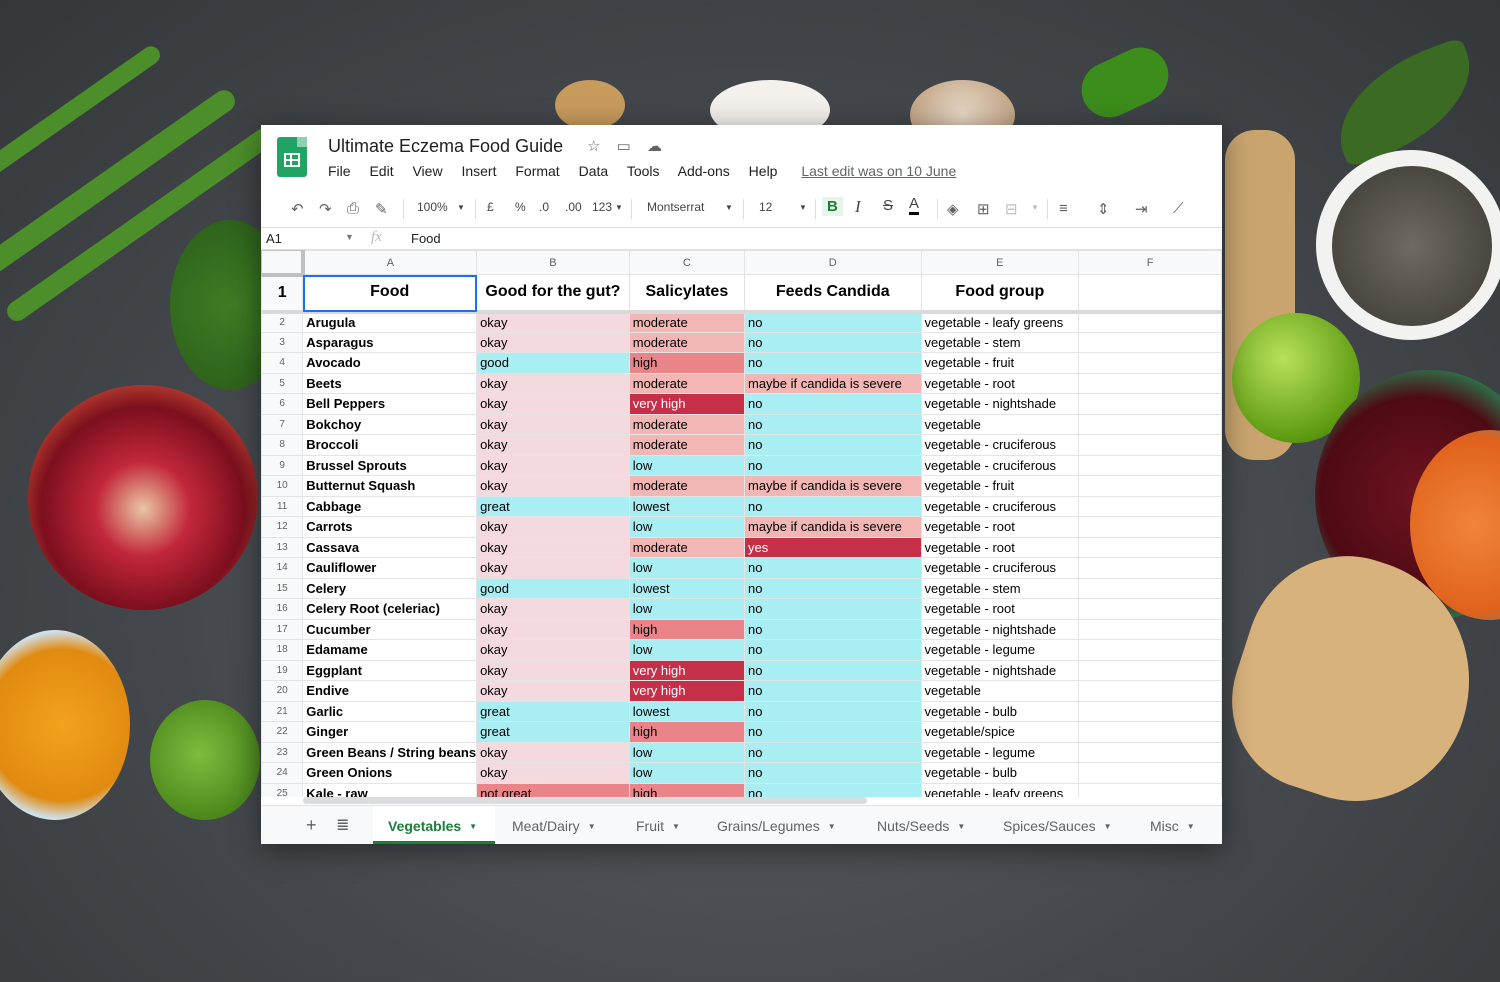 This screenshot has width=1500, height=982. I want to click on menu-file: File, so click(339, 171).